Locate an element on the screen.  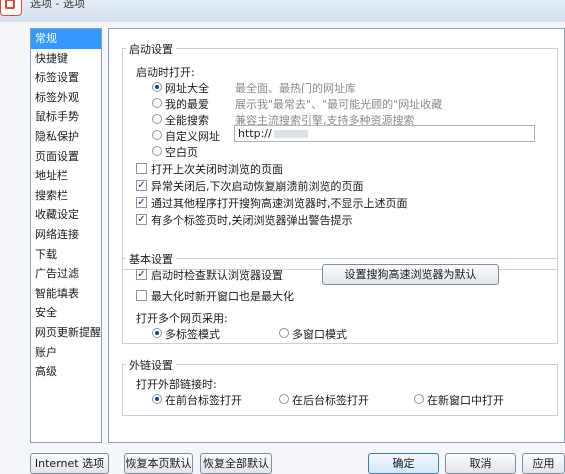
startup-radio-blank is located at coordinates (157, 151).